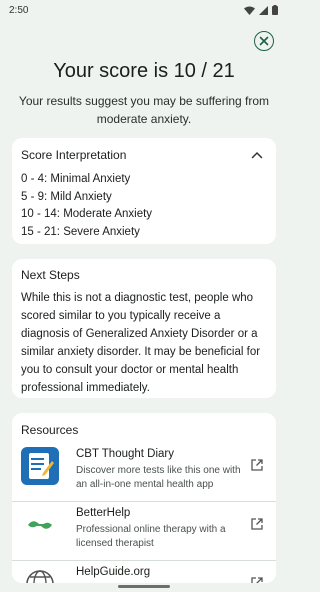 Image resolution: width=320 pixels, height=592 pixels. I want to click on gesture-navigation-handle, so click(144, 586).